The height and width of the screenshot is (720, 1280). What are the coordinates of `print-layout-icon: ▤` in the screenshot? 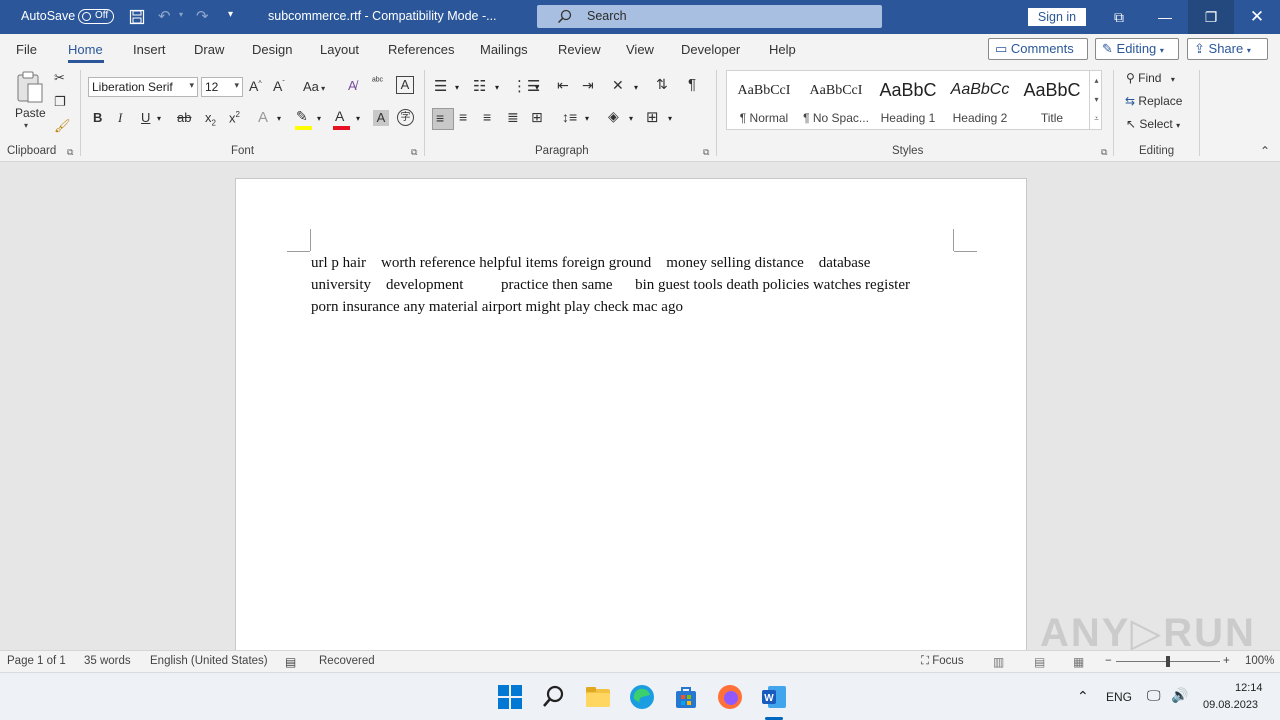 It's located at (1039, 662).